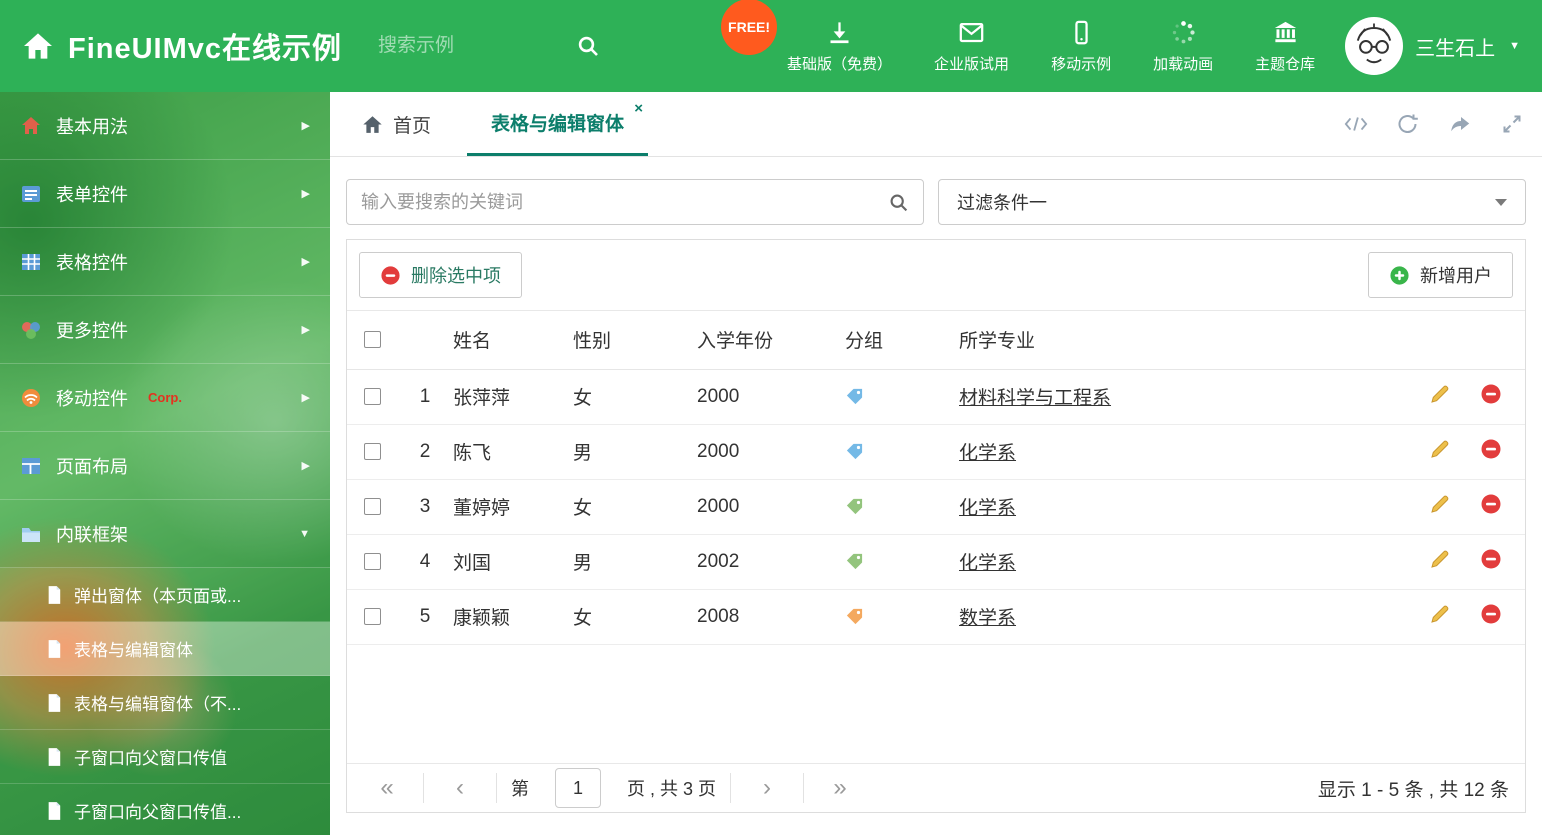 Image resolution: width=1542 pixels, height=835 pixels. Describe the element at coordinates (372, 340) in the screenshot. I see `select-all-checkbox` at that location.